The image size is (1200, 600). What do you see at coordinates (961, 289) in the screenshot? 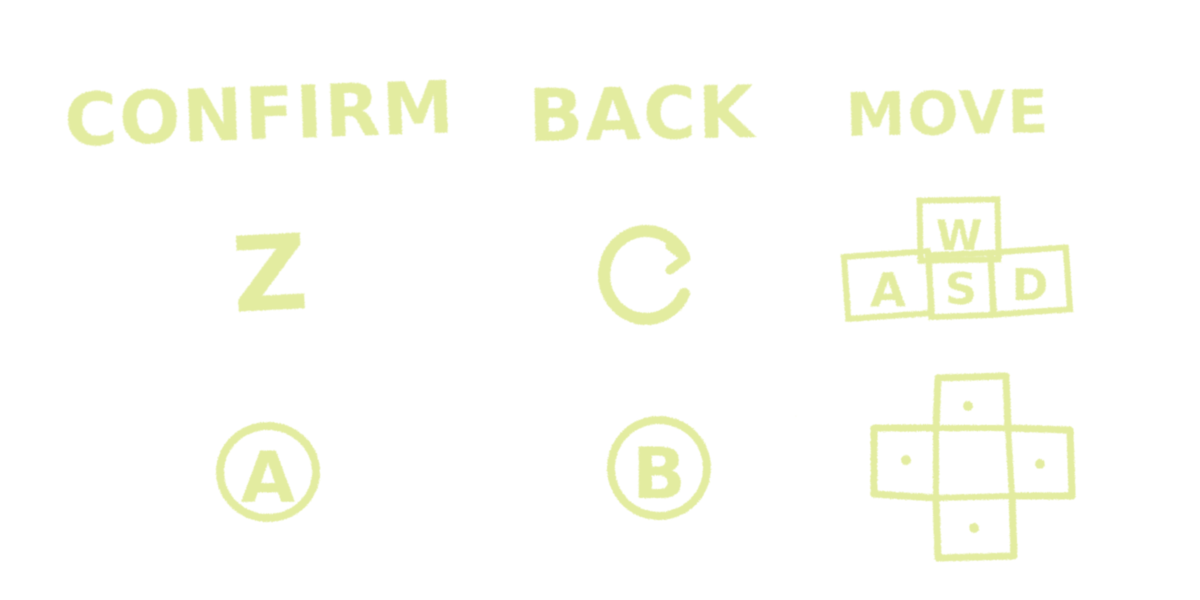
I see `move-key-down: S` at bounding box center [961, 289].